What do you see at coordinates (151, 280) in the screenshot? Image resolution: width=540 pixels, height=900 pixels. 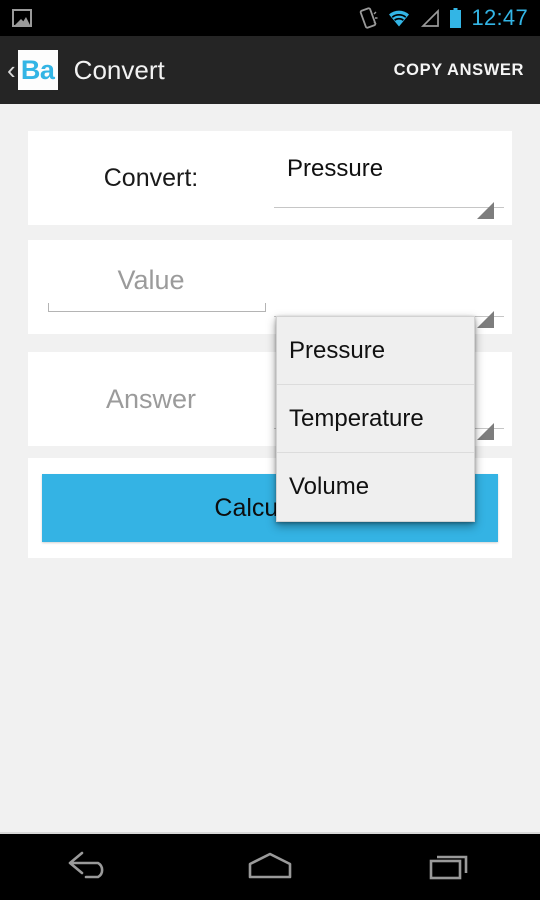 I see `value-input-placeholder: Value` at bounding box center [151, 280].